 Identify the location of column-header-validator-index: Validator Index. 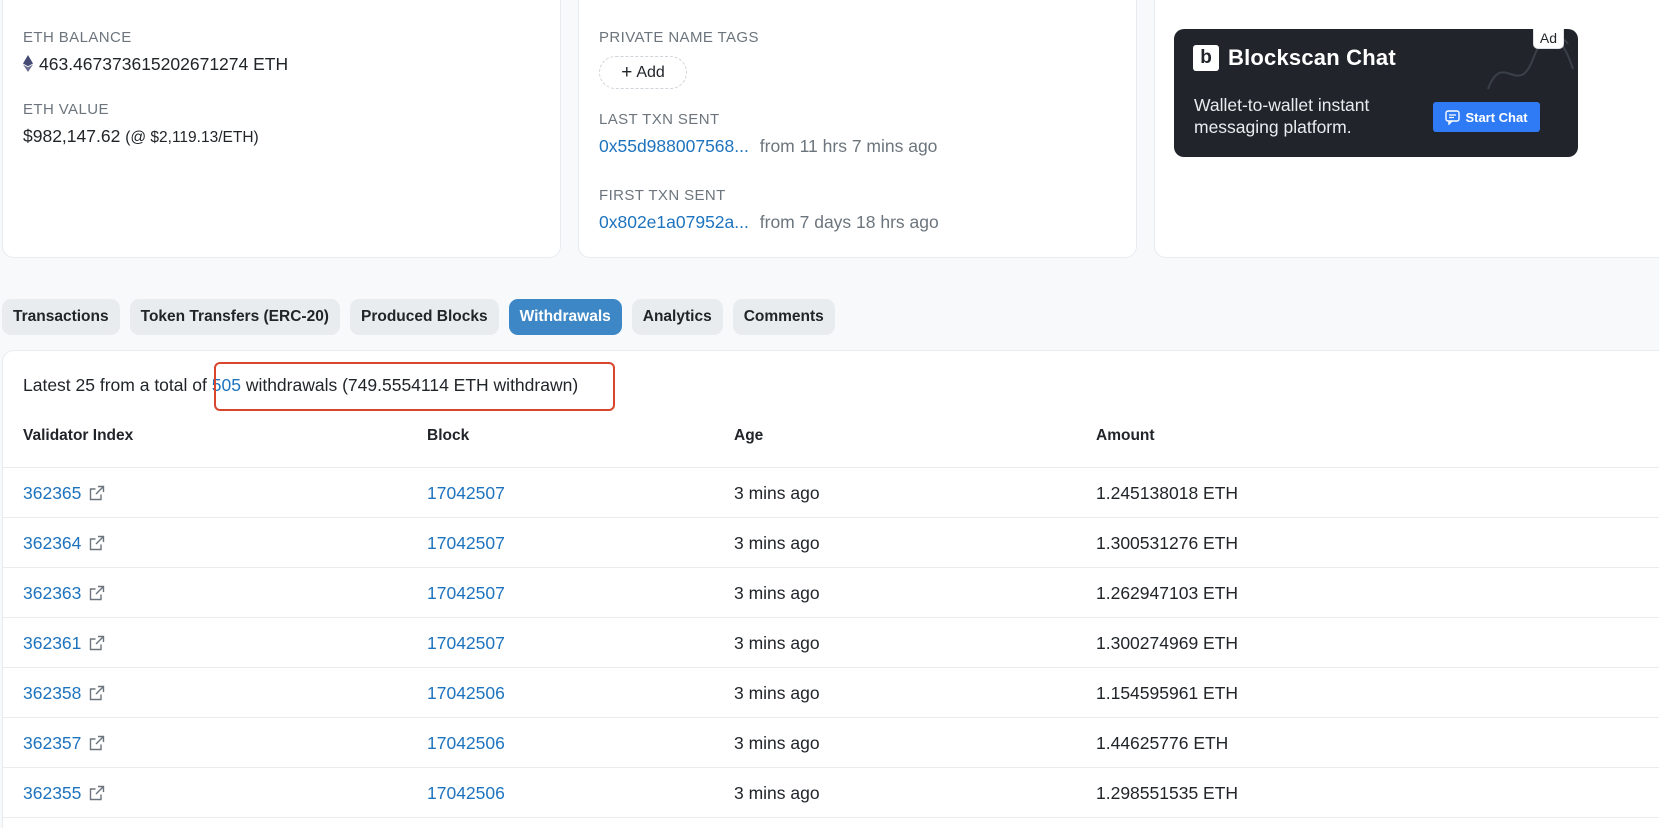
(78, 435).